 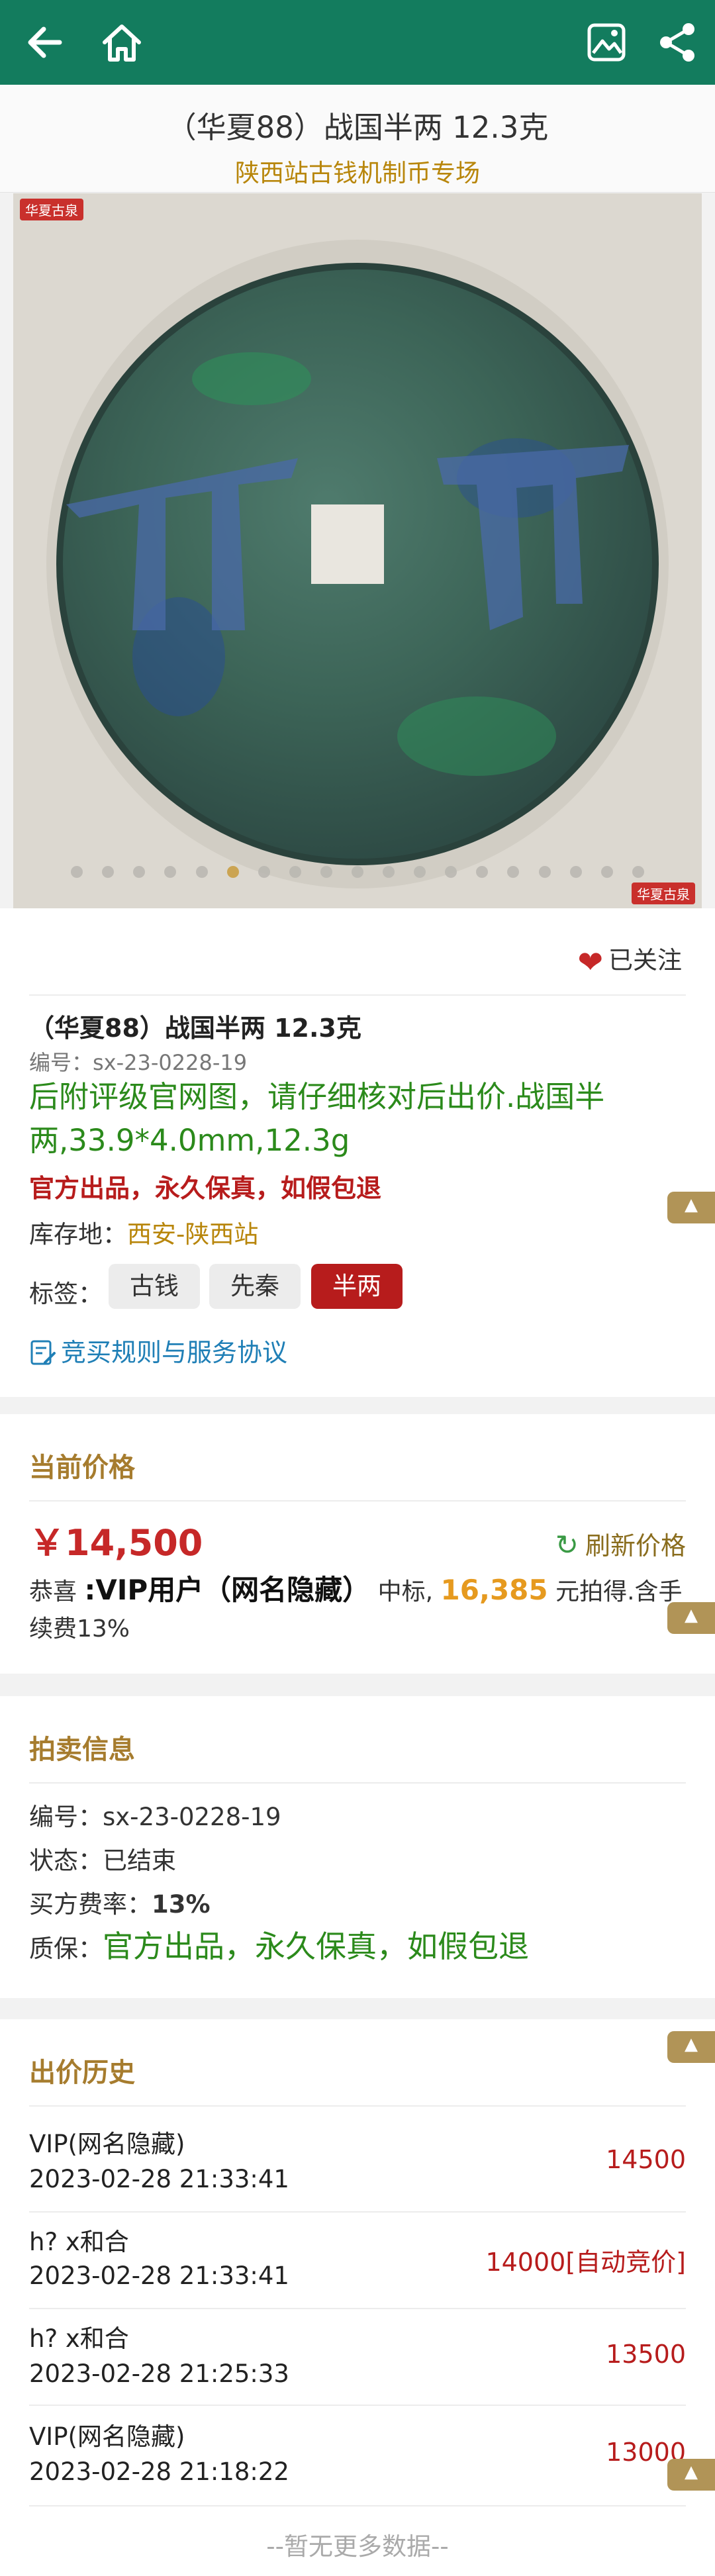 I want to click on no-more-data: --暂无更多数据--, so click(x=358, y=2546).